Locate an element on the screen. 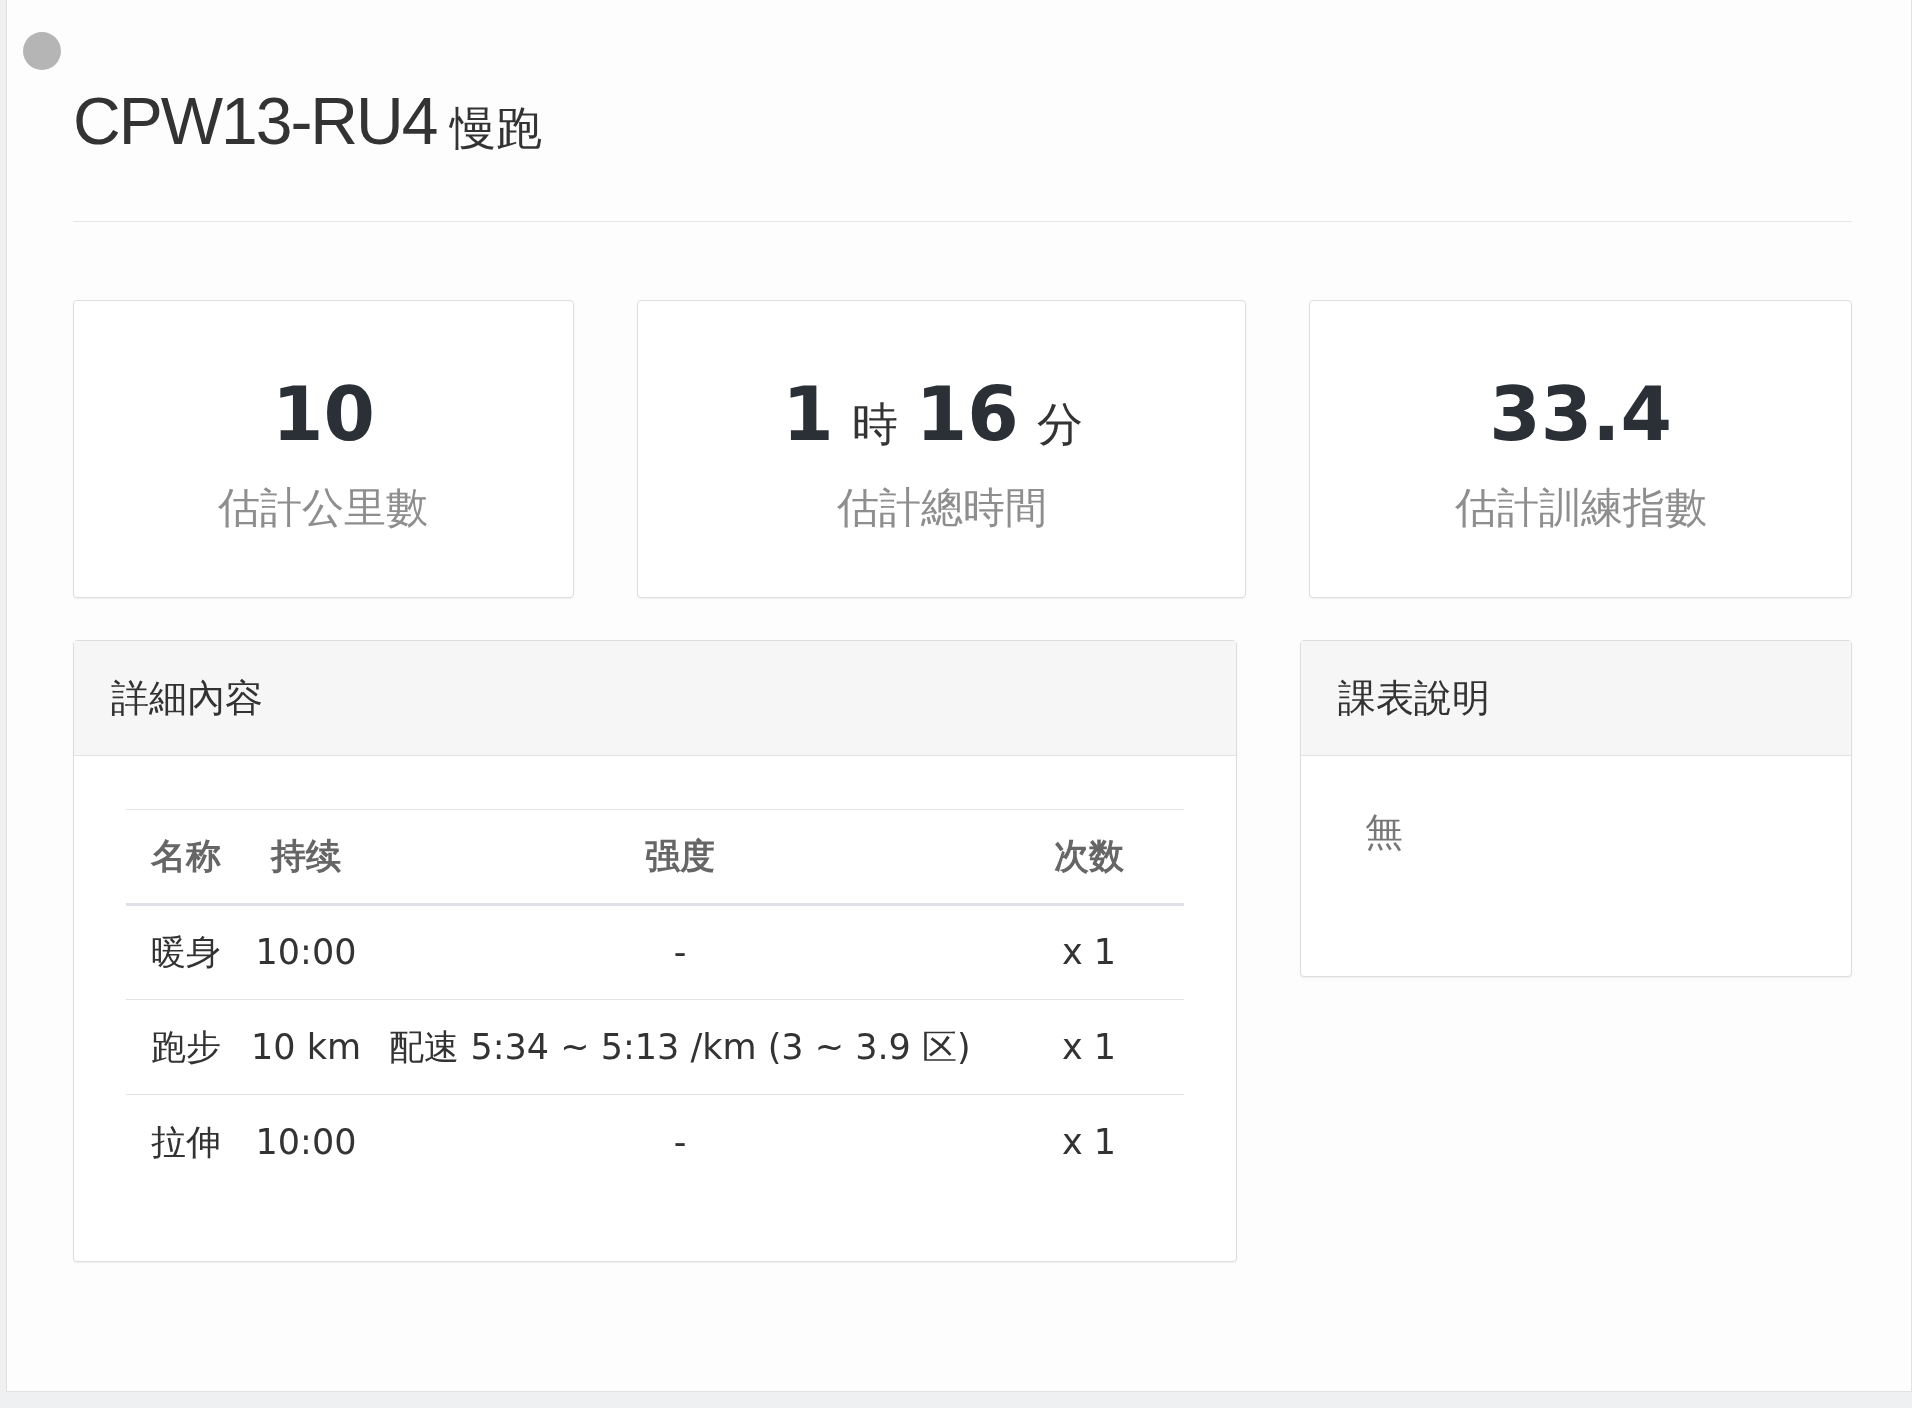  stat-label: 估計公里數 is located at coordinates (323, 508).